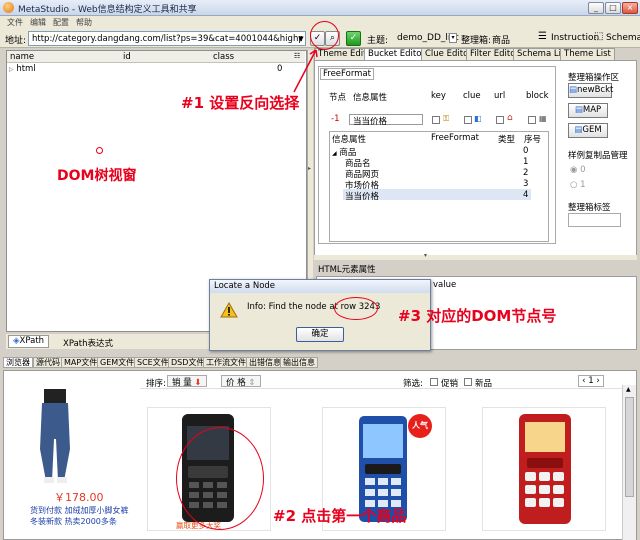  Describe the element at coordinates (280, 69) in the screenshot. I see `tree-node-value: 0` at that location.